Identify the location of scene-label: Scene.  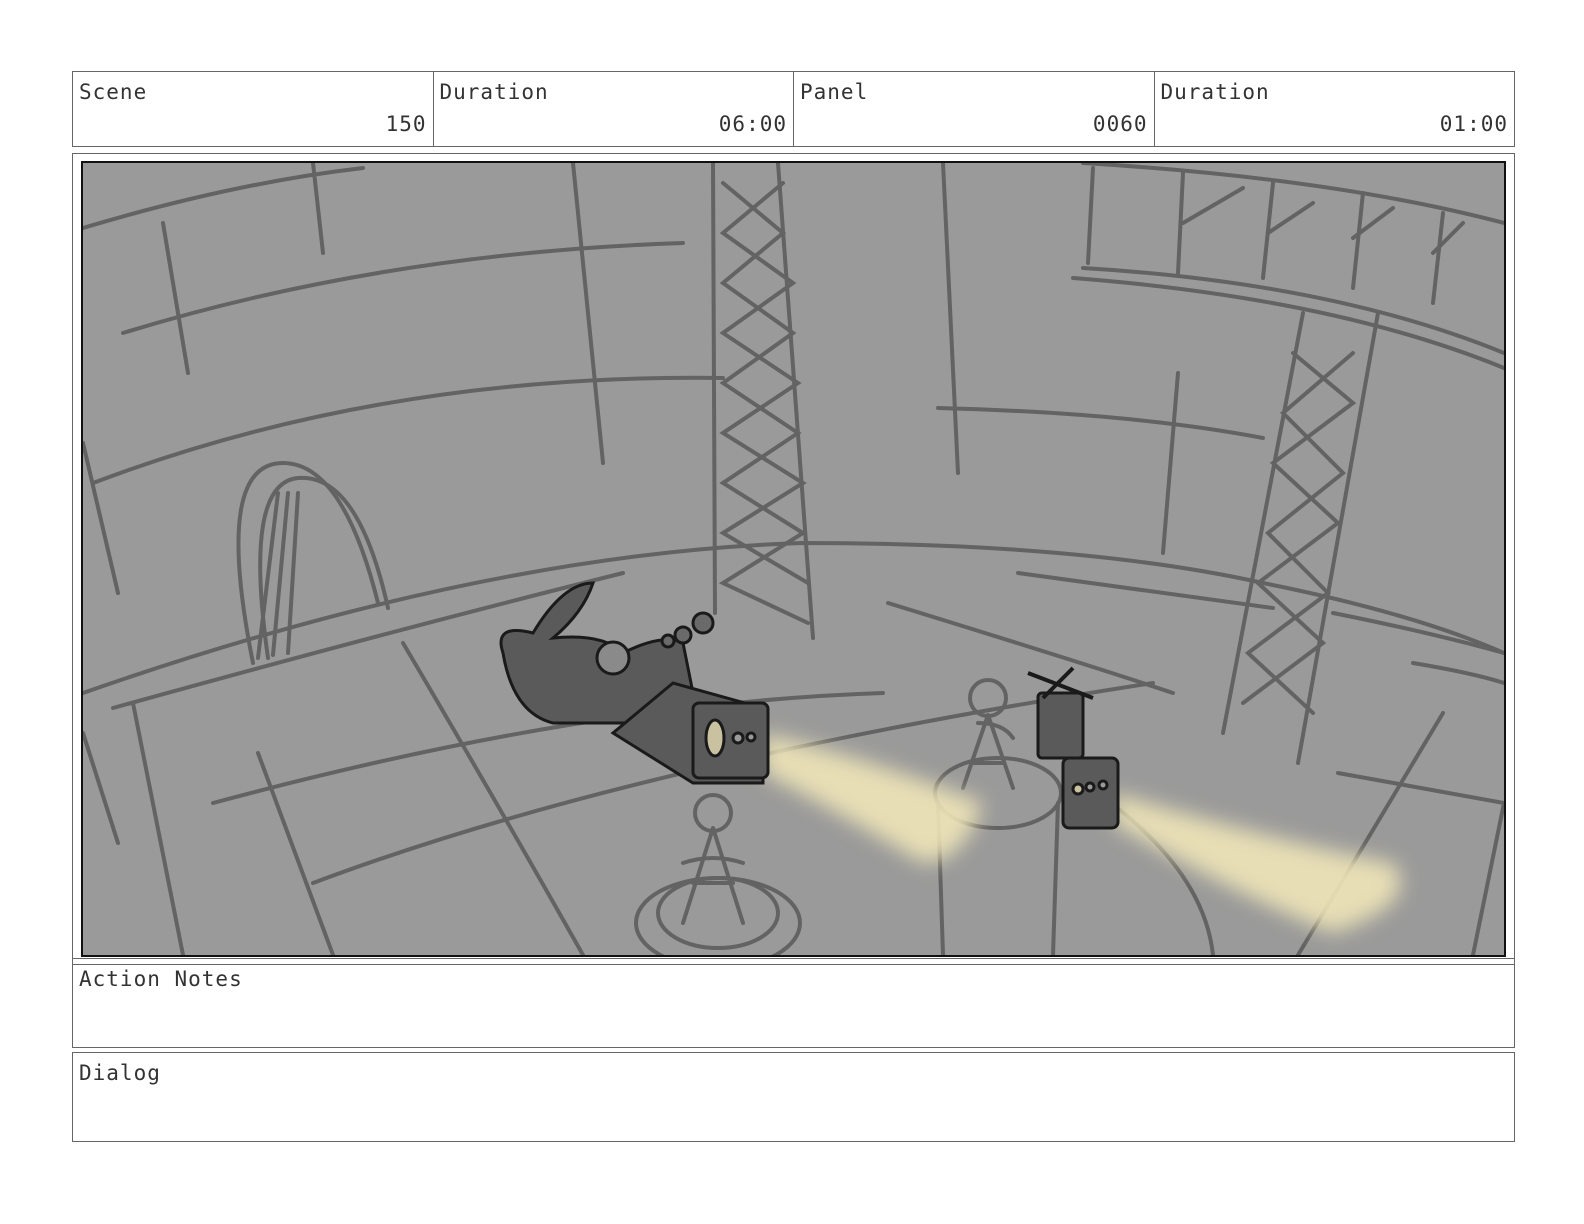
(113, 92).